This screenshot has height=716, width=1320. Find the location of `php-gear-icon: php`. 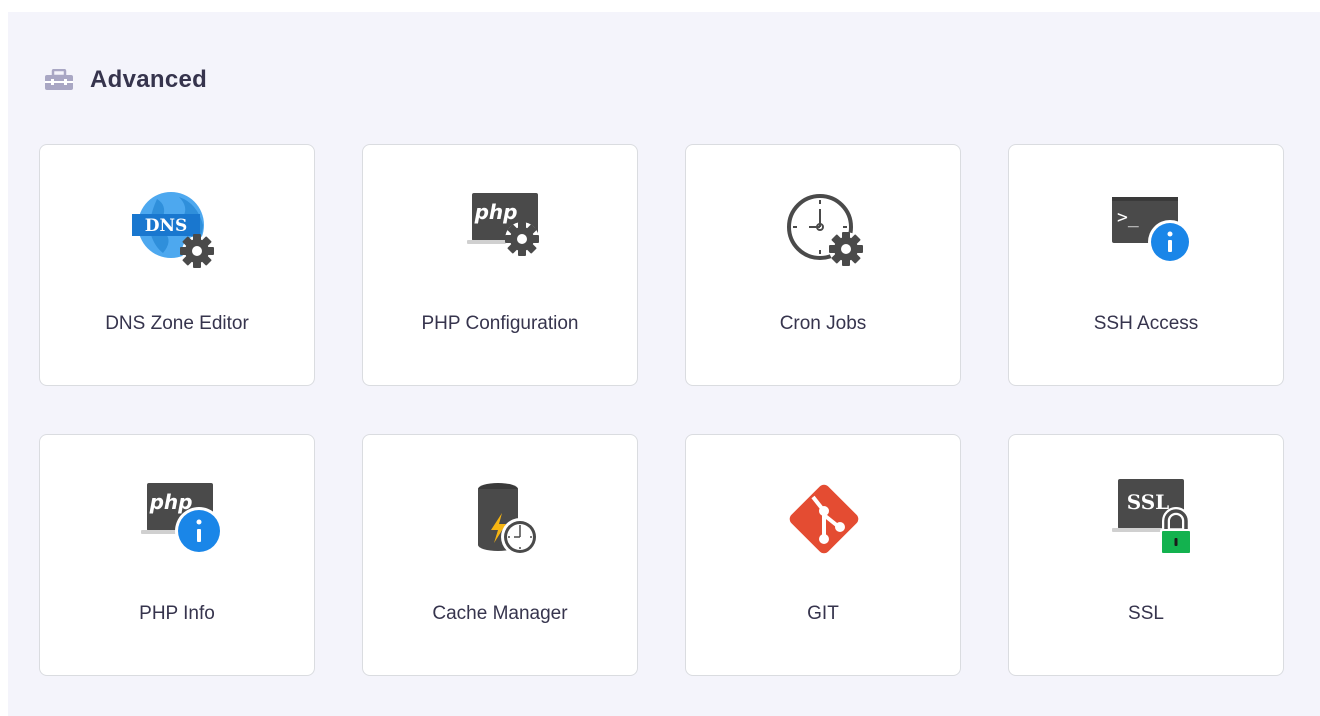

php-gear-icon: php is located at coordinates (500, 235).